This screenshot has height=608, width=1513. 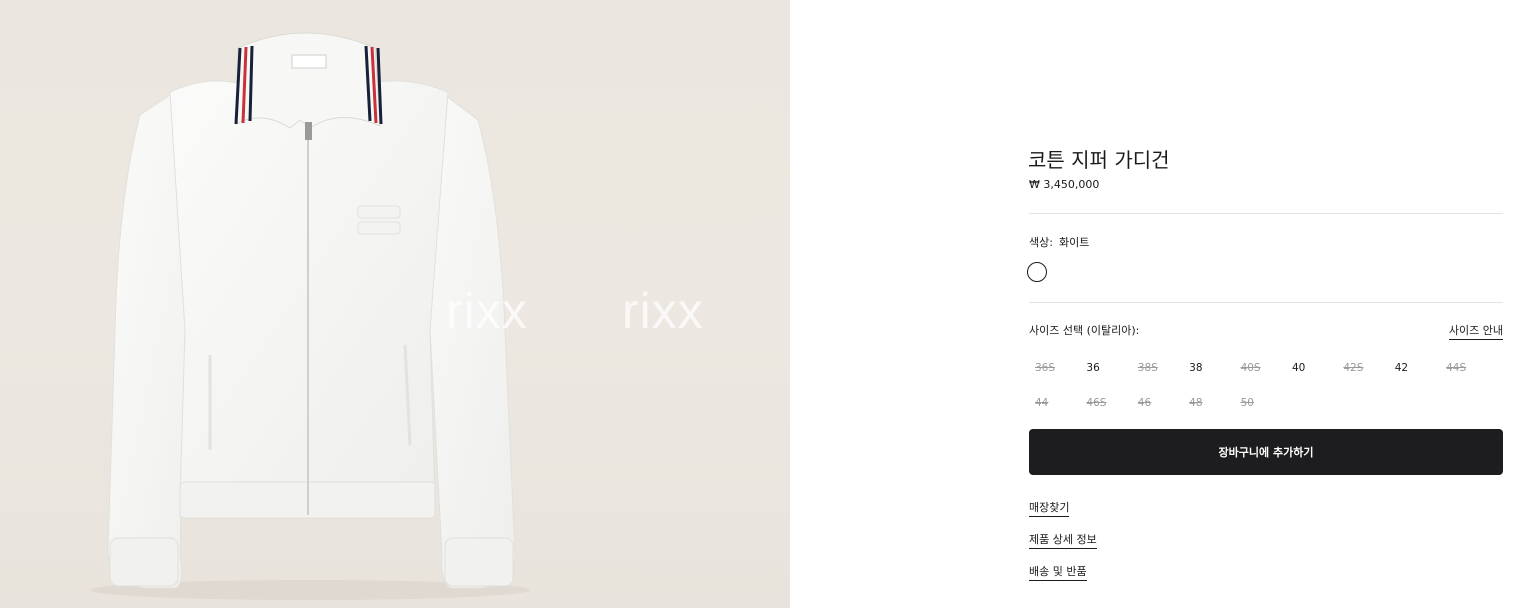 What do you see at coordinates (1475, 331) in the screenshot?
I see `size-guide-link: 사이즈 안내` at bounding box center [1475, 331].